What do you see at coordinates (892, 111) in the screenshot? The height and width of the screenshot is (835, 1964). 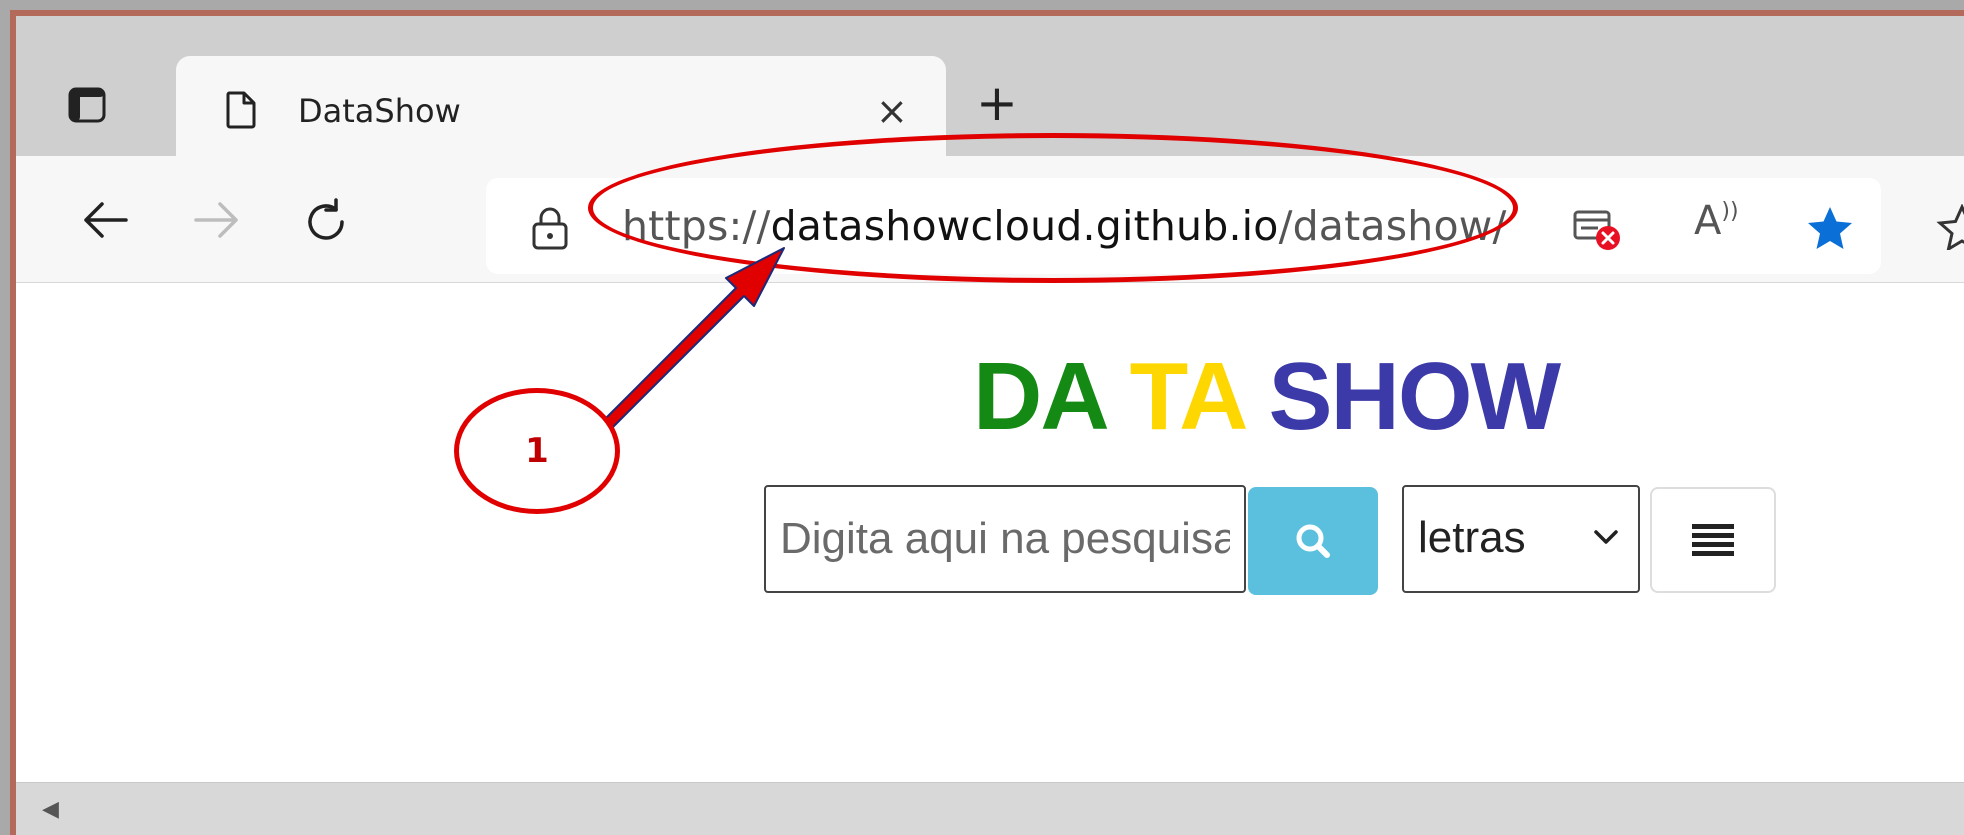 I see `close-tab-icon: ×` at bounding box center [892, 111].